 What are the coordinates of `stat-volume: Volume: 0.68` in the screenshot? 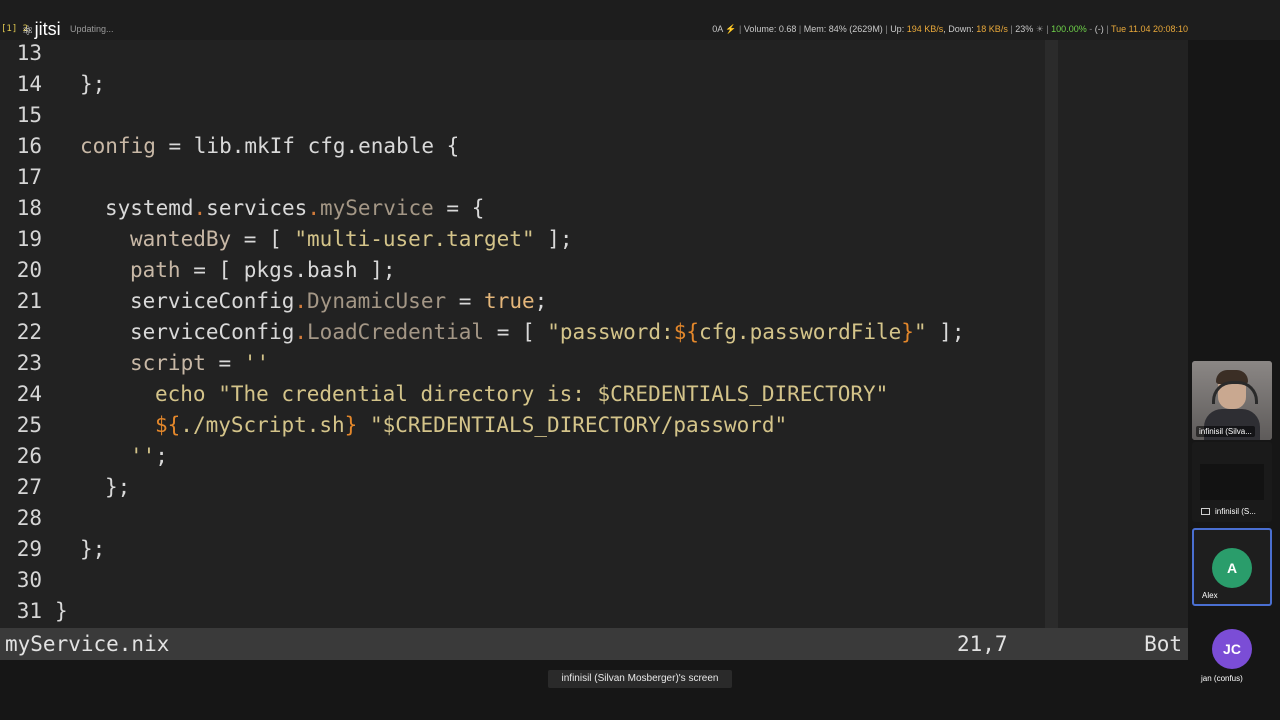 It's located at (770, 29).